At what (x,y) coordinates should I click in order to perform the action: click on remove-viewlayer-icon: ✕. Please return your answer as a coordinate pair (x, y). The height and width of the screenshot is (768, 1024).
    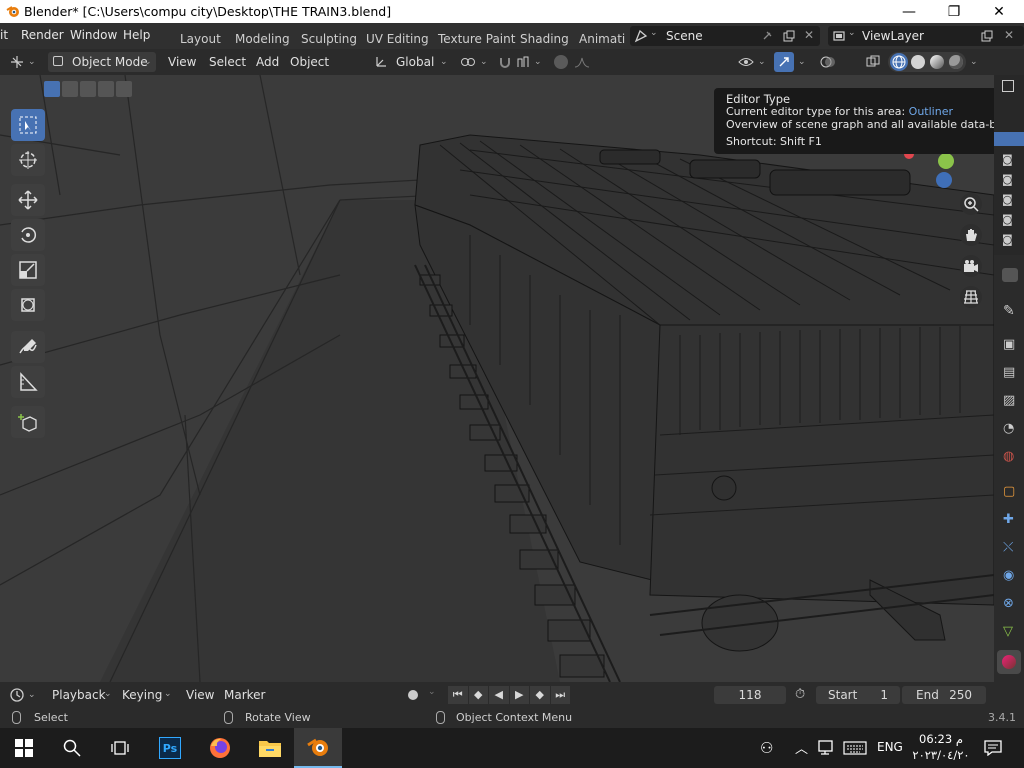
    Looking at the image, I should click on (1009, 35).